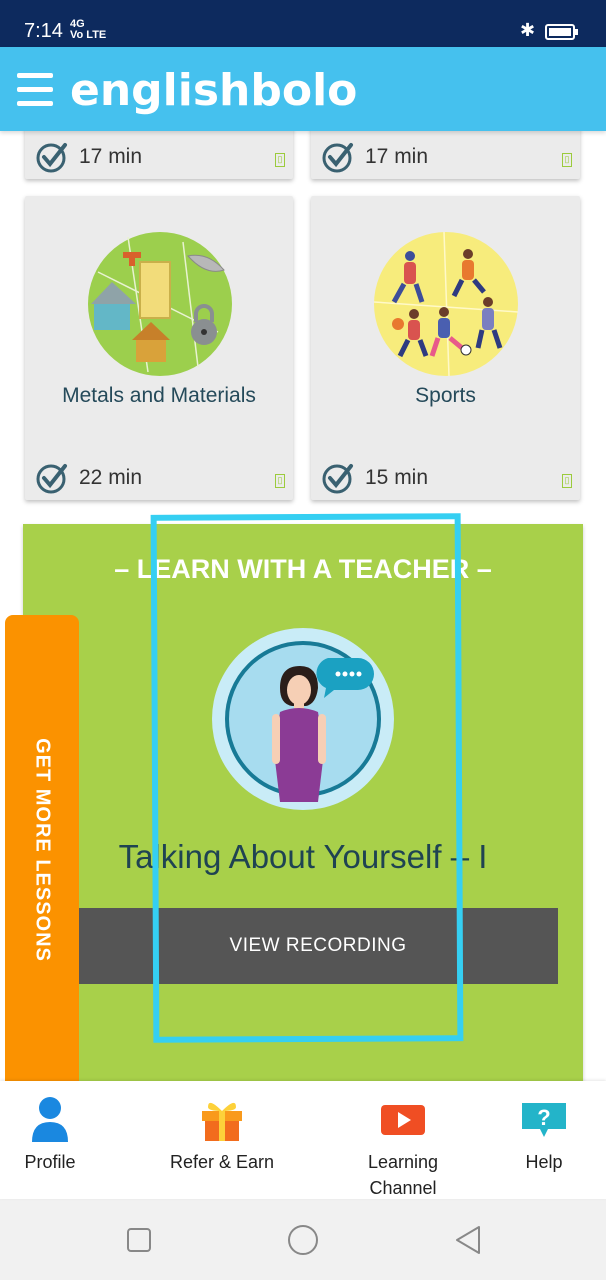 The image size is (606, 1280). What do you see at coordinates (35, 90) in the screenshot?
I see `menu-icon` at bounding box center [35, 90].